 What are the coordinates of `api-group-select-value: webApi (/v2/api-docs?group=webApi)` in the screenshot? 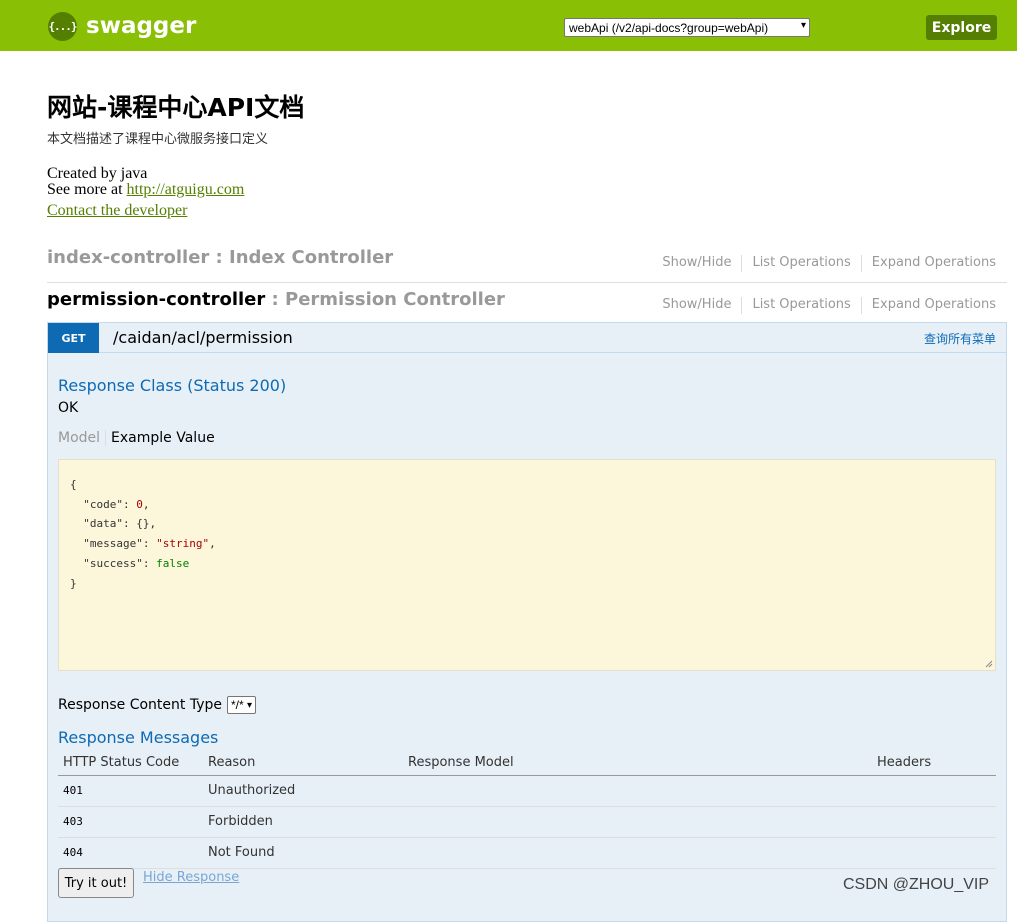 It's located at (669, 27).